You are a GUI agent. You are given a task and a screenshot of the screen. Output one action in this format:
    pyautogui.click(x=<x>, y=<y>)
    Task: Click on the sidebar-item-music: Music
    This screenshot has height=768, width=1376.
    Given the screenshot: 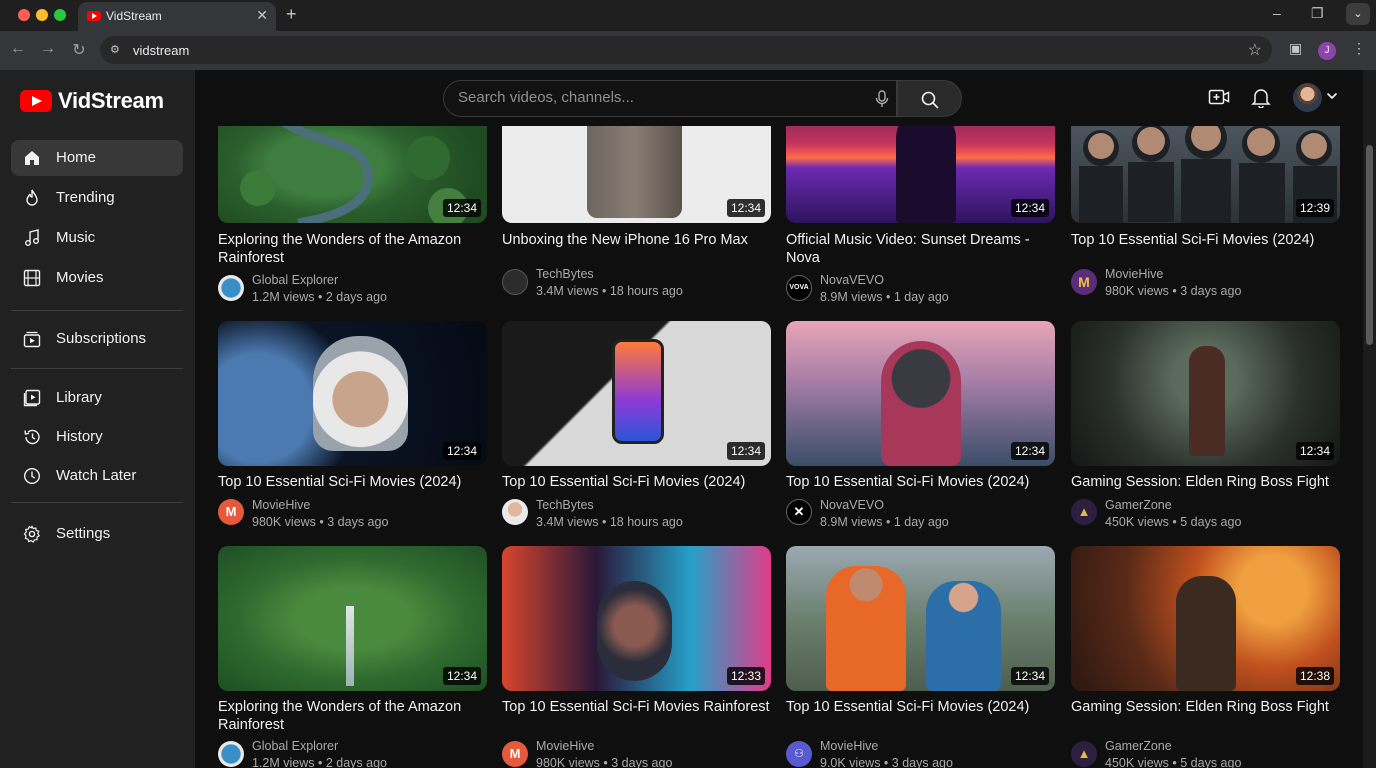 What is the action you would take?
    pyautogui.click(x=97, y=238)
    